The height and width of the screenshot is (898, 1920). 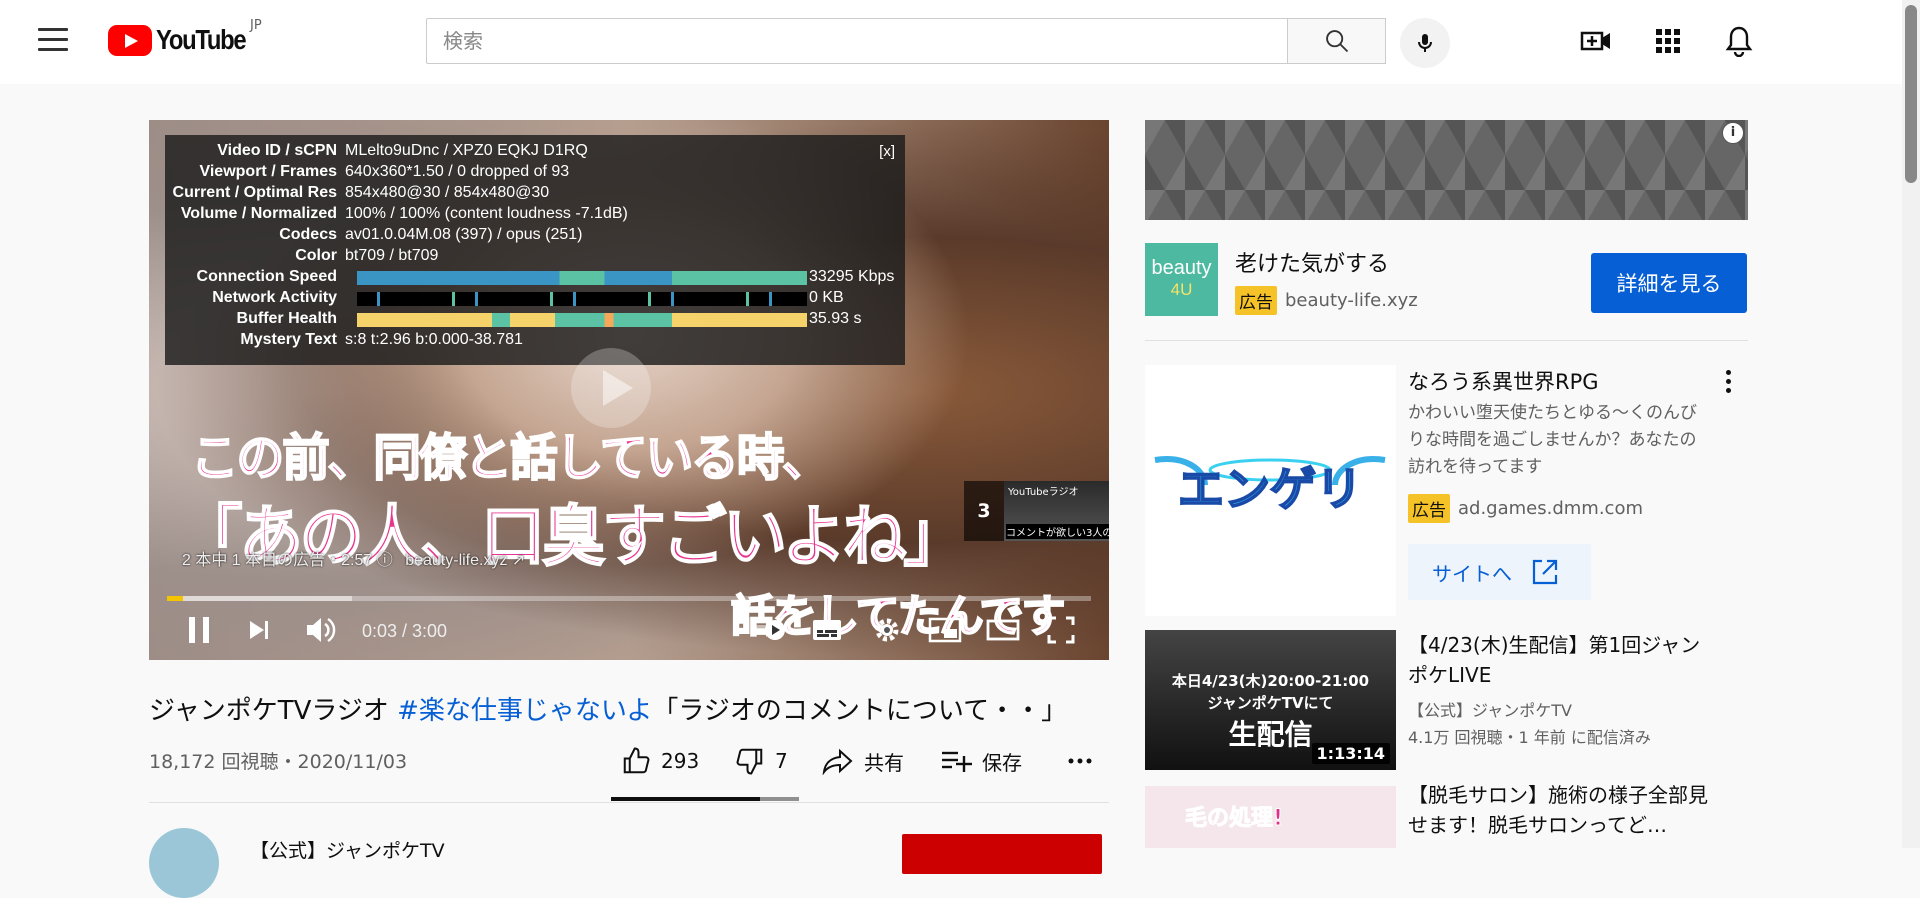 I want to click on video-thumbnail: 毛の処理!, so click(x=1270, y=817).